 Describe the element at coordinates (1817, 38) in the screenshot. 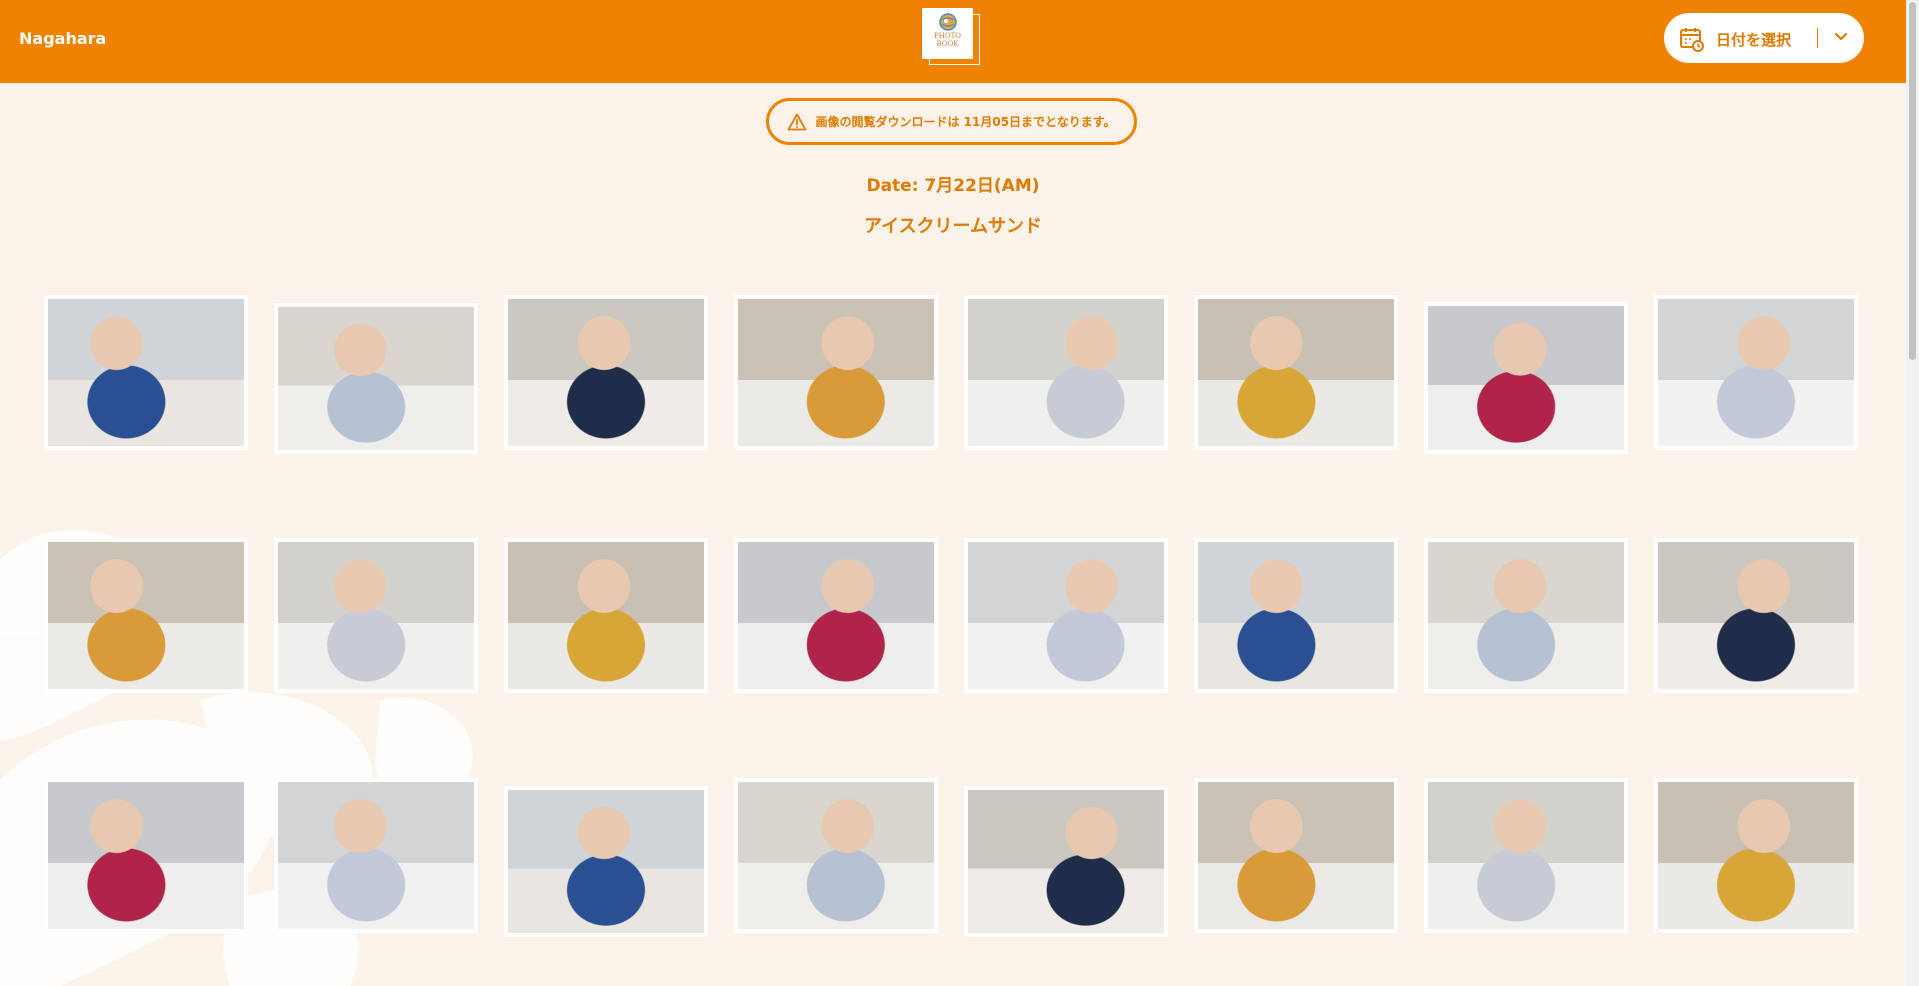

I see `date-select-divider` at that location.